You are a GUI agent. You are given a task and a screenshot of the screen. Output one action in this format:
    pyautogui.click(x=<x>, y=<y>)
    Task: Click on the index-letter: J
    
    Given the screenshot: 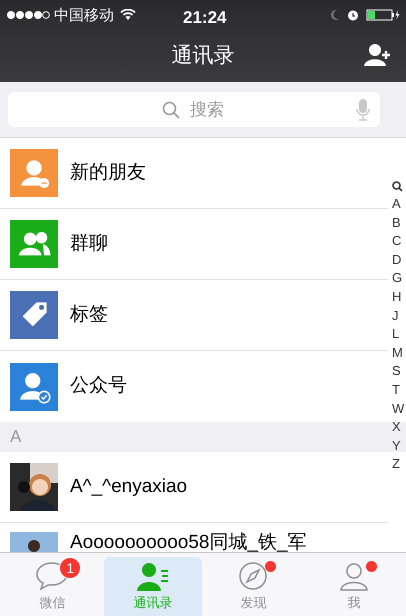 What is the action you would take?
    pyautogui.click(x=395, y=316)
    